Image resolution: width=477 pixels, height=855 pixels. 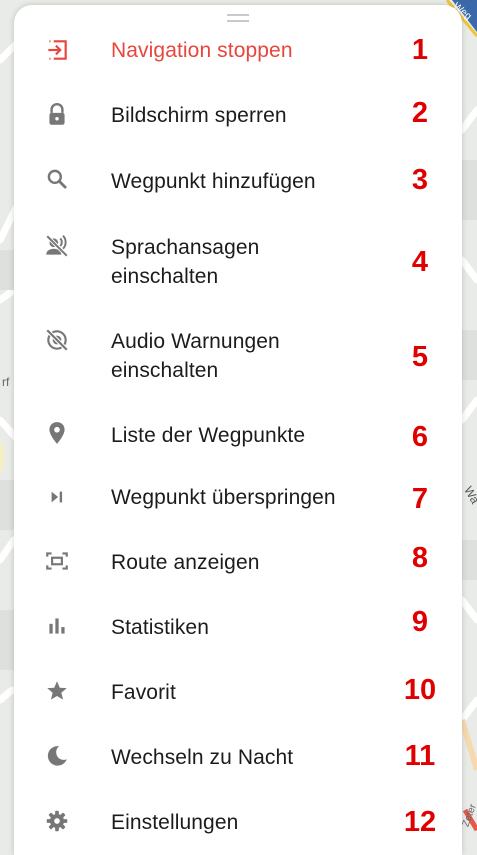 I want to click on annotation-number: 3, so click(x=420, y=180).